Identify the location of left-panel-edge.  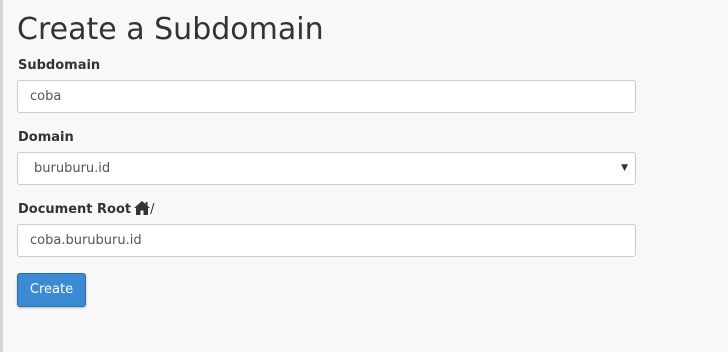
(1, 176).